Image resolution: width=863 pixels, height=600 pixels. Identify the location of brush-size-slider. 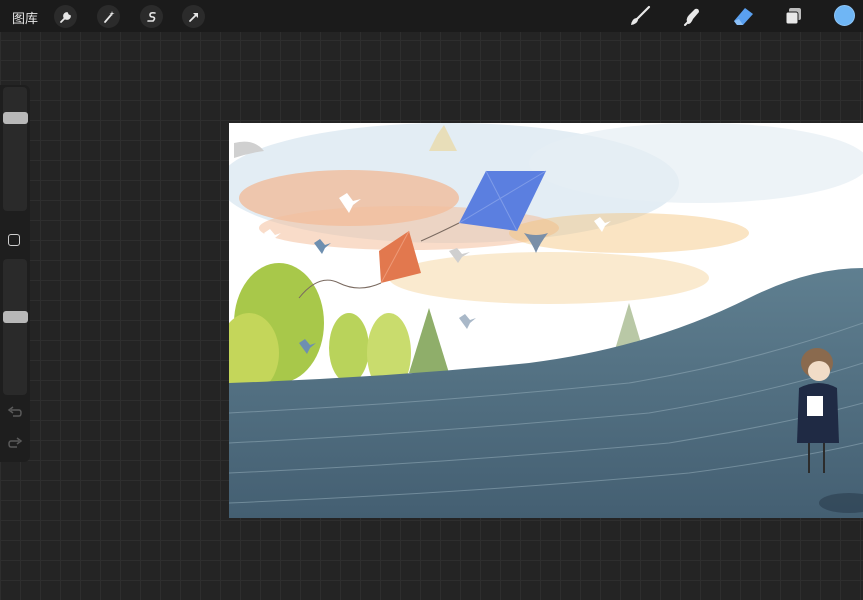
(15, 149).